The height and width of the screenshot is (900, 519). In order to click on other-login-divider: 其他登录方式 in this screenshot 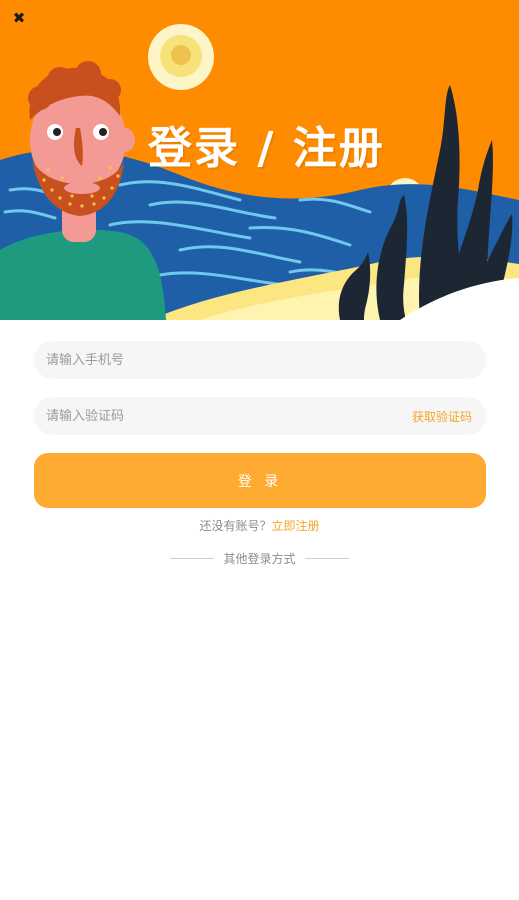, I will do `click(259, 558)`.